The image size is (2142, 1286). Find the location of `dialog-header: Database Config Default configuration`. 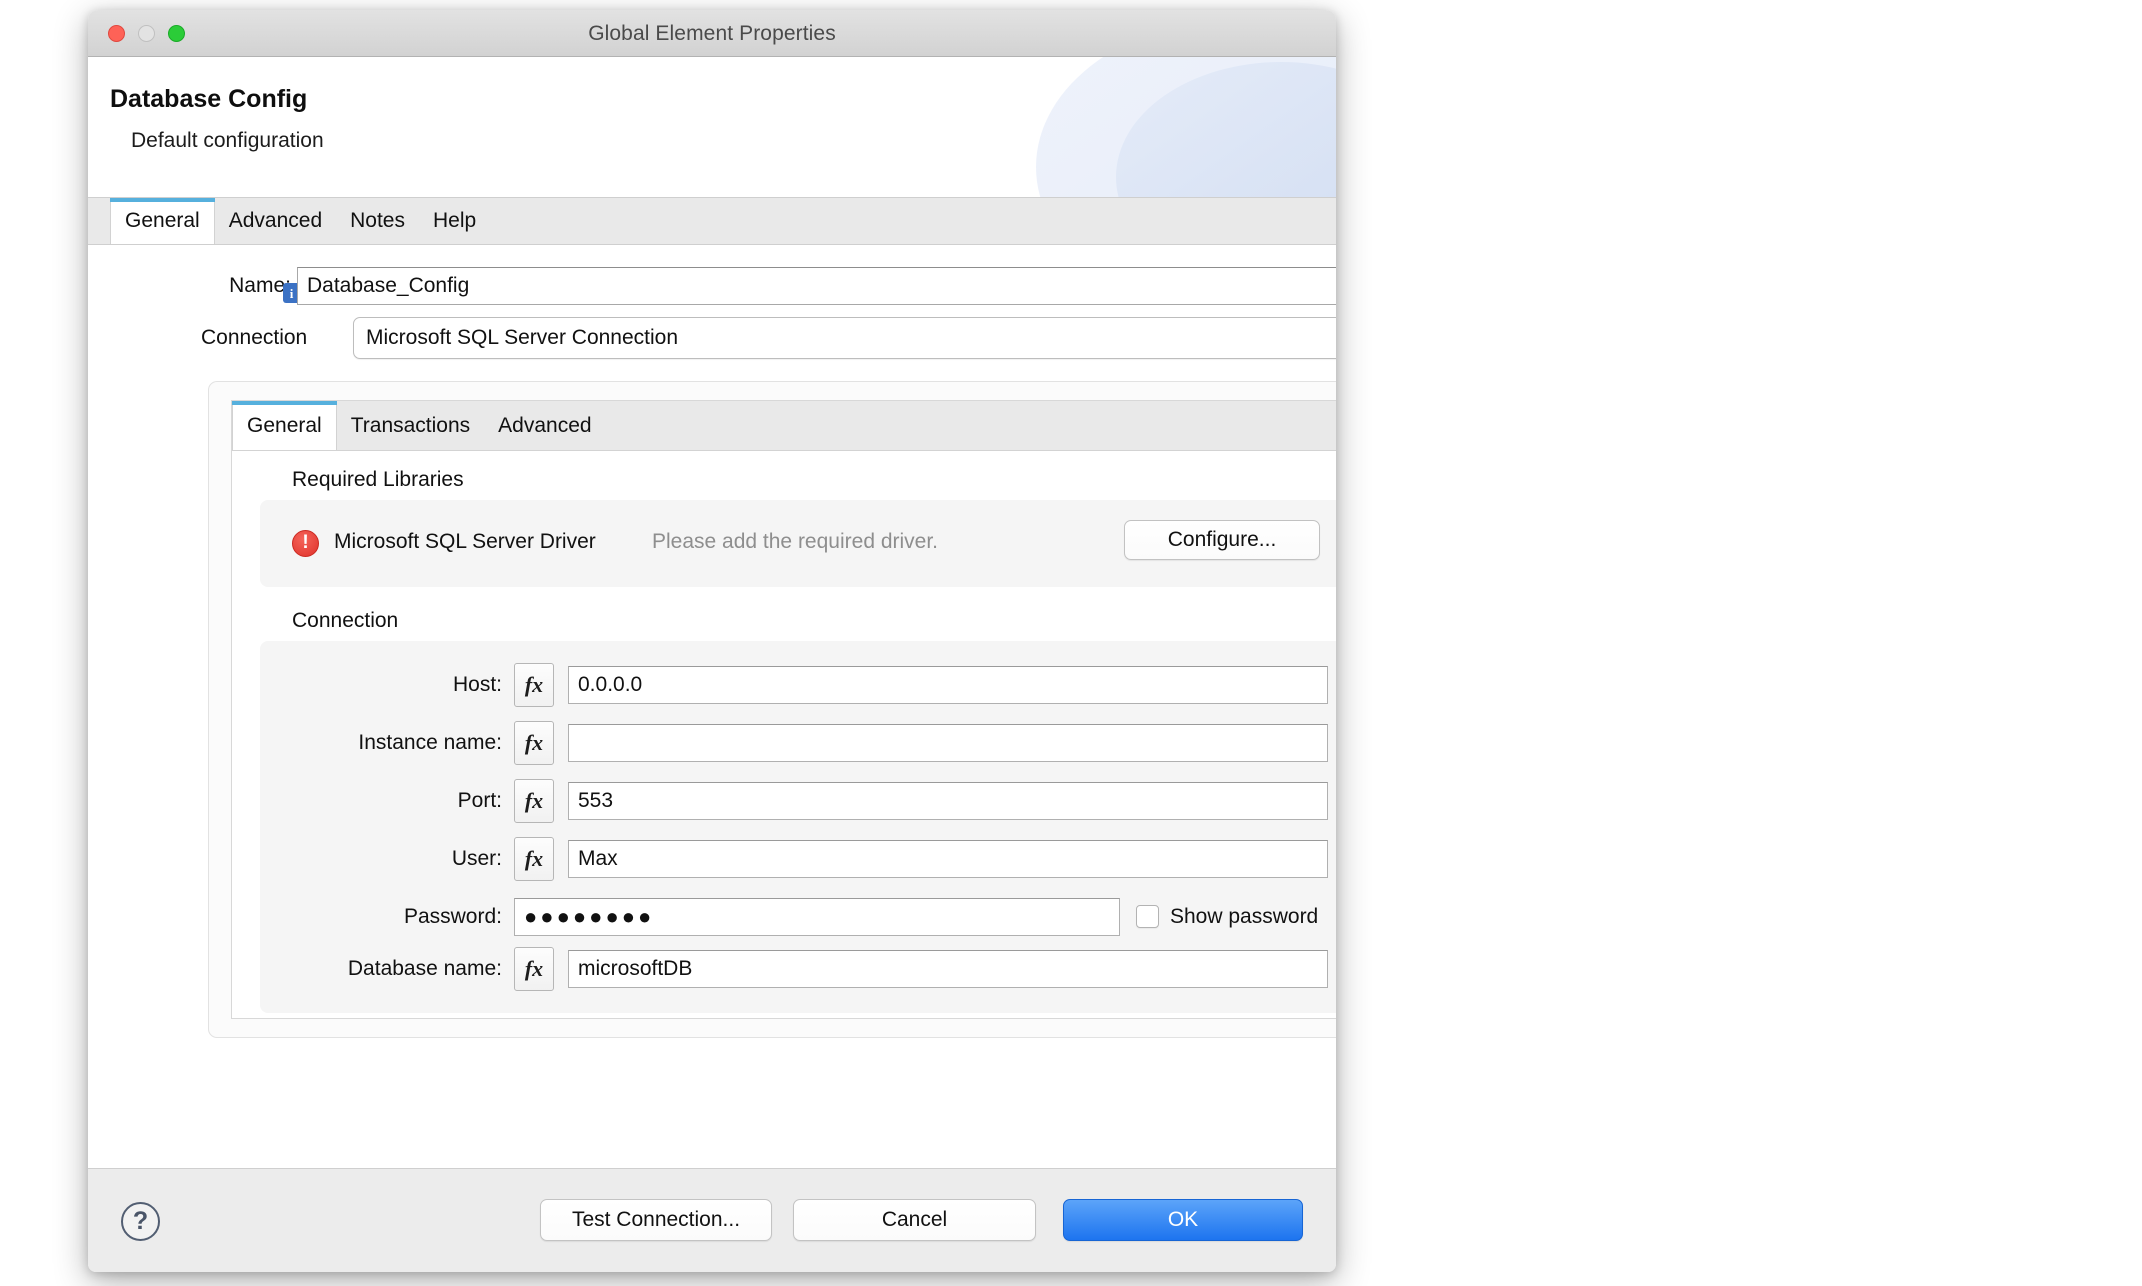

dialog-header: Database Config Default configuration is located at coordinates (712, 127).